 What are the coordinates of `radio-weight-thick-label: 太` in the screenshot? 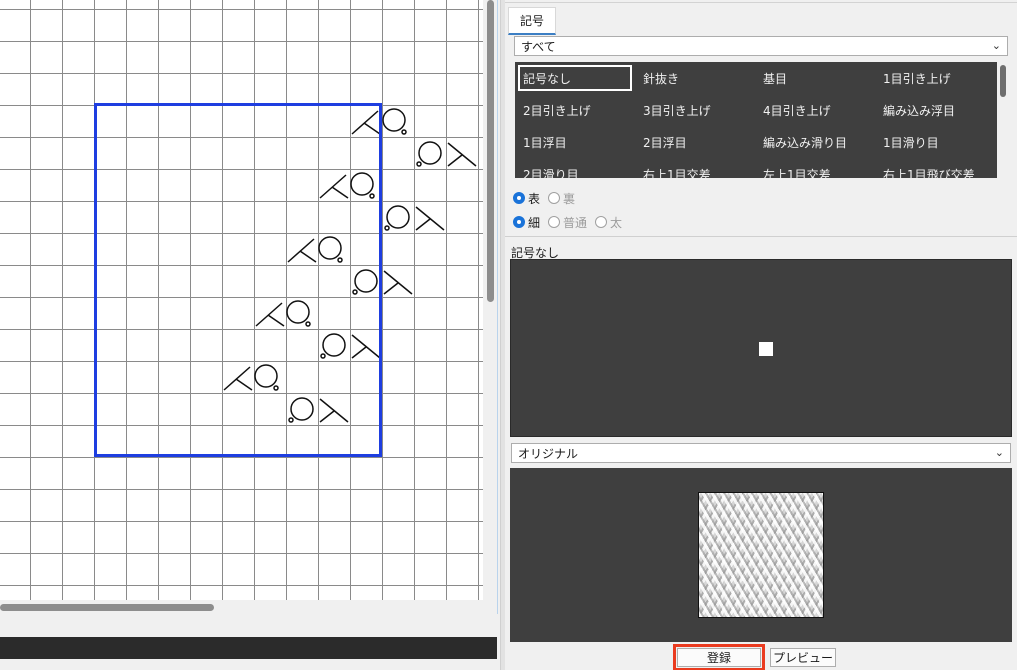 It's located at (616, 222).